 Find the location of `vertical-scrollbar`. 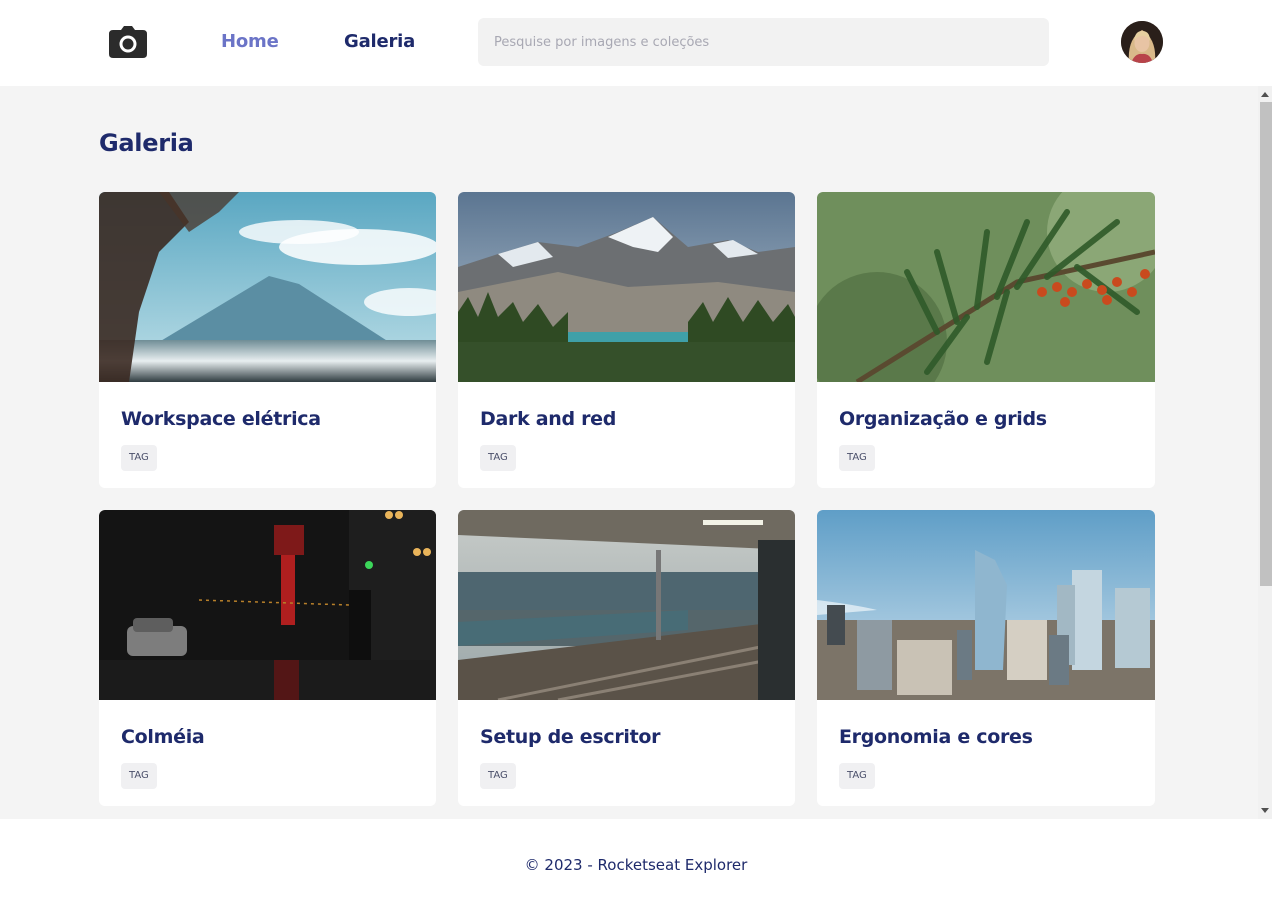

vertical-scrollbar is located at coordinates (1265, 452).